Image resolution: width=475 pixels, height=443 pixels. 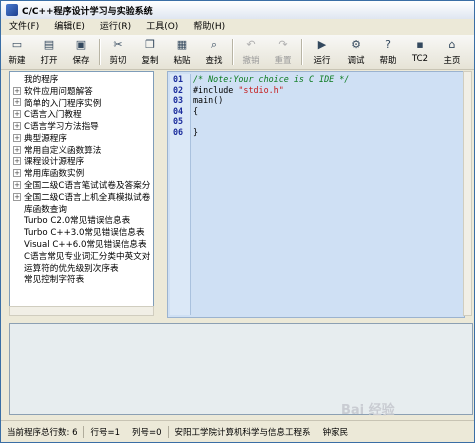 I want to click on tree-item-label: C语言常见专业词汇分类中英文对, so click(x=87, y=256).